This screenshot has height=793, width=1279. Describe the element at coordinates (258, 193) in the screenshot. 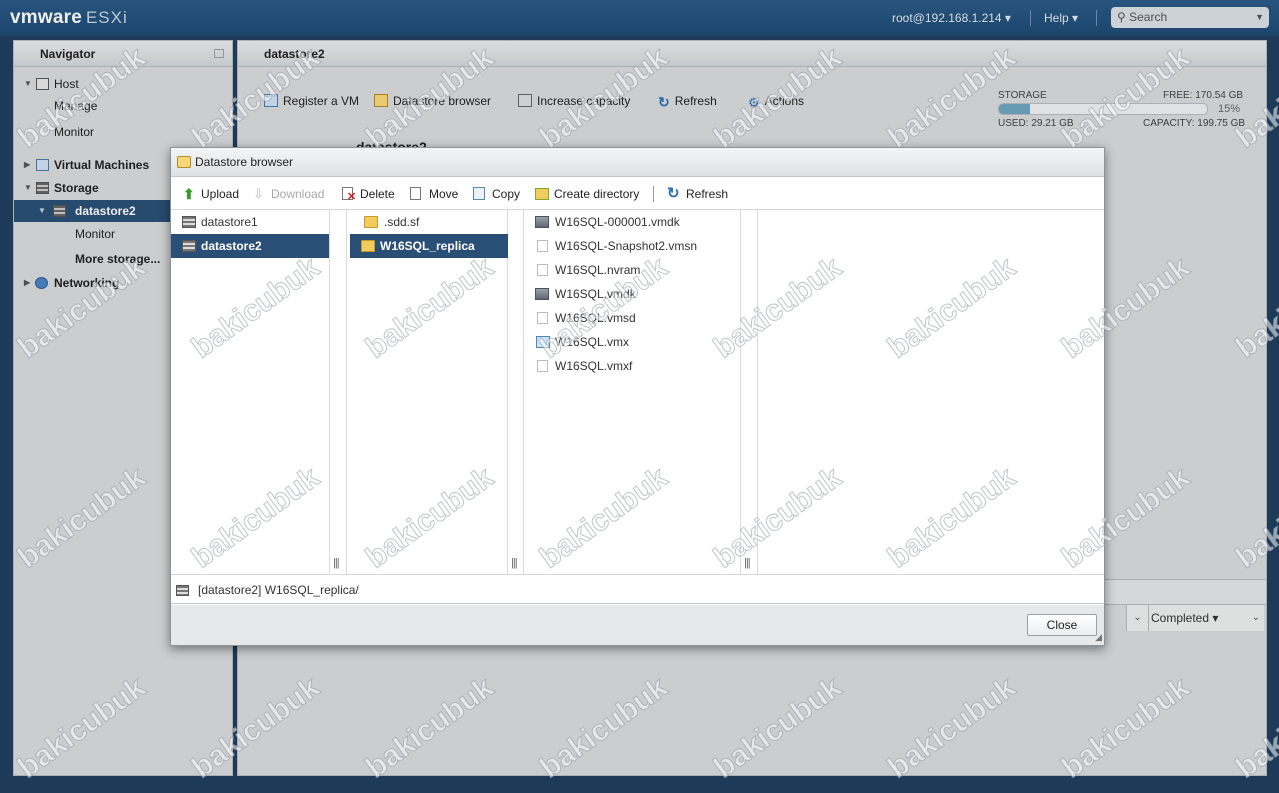

I see `download-icon: ⇩` at that location.